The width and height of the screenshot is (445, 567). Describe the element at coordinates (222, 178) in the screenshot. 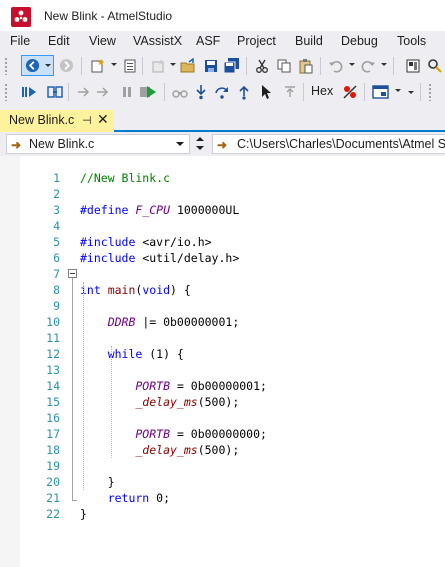

I see `code-line: 1 //New Blink.c` at that location.